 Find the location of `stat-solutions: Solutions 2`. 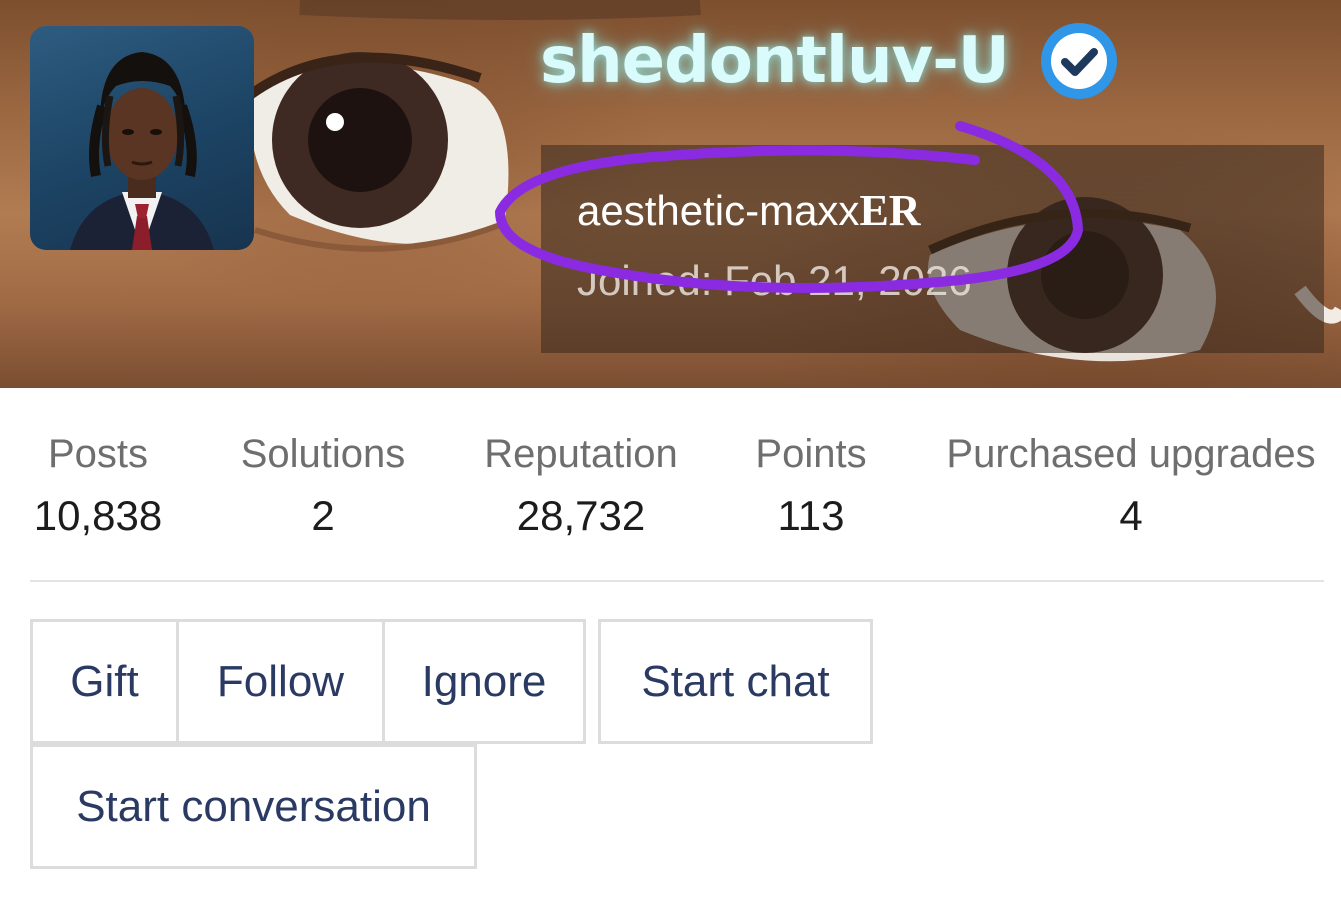

stat-solutions: Solutions 2 is located at coordinates (323, 487).